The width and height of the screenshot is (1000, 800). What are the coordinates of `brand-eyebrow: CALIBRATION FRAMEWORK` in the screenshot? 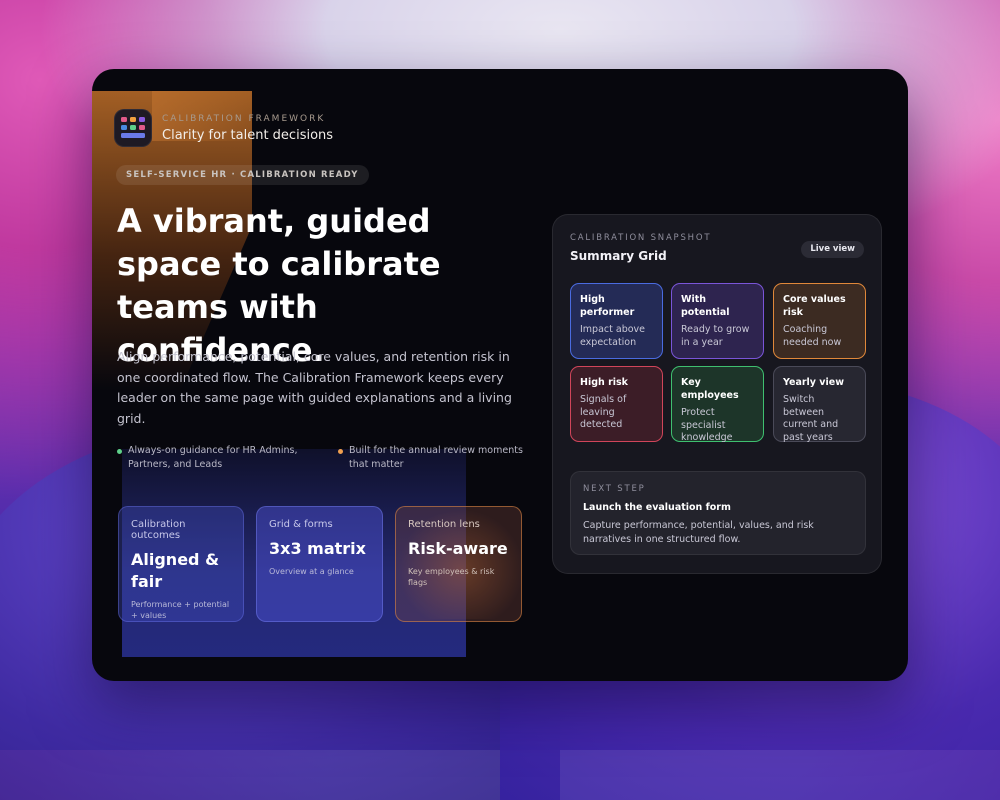 It's located at (244, 118).